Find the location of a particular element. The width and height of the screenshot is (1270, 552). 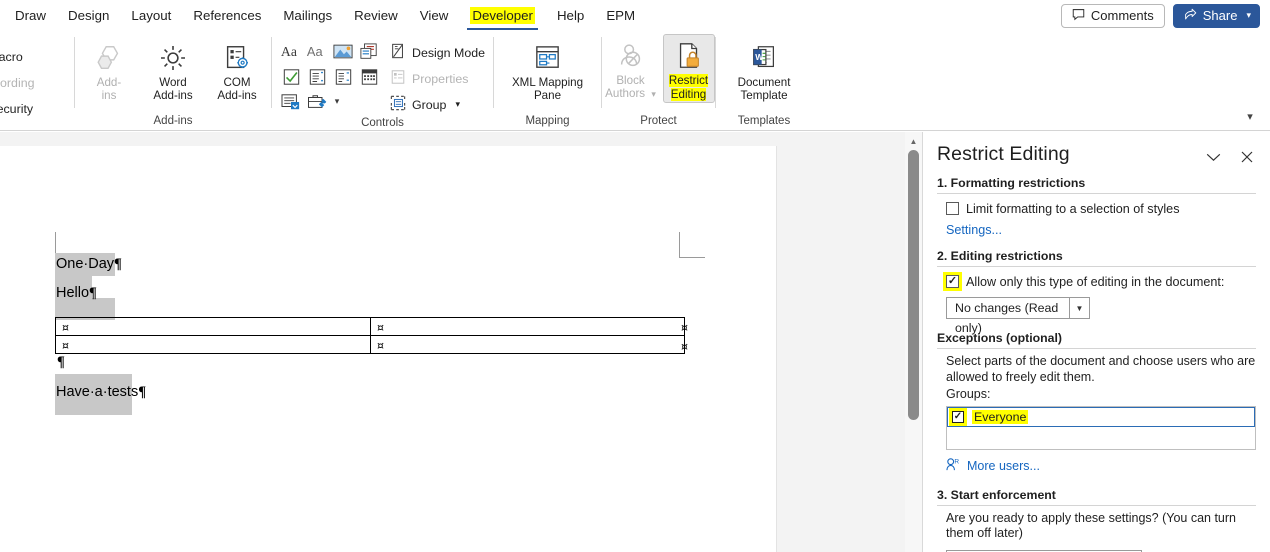

line-text: Have·a·tests is located at coordinates (97, 392).